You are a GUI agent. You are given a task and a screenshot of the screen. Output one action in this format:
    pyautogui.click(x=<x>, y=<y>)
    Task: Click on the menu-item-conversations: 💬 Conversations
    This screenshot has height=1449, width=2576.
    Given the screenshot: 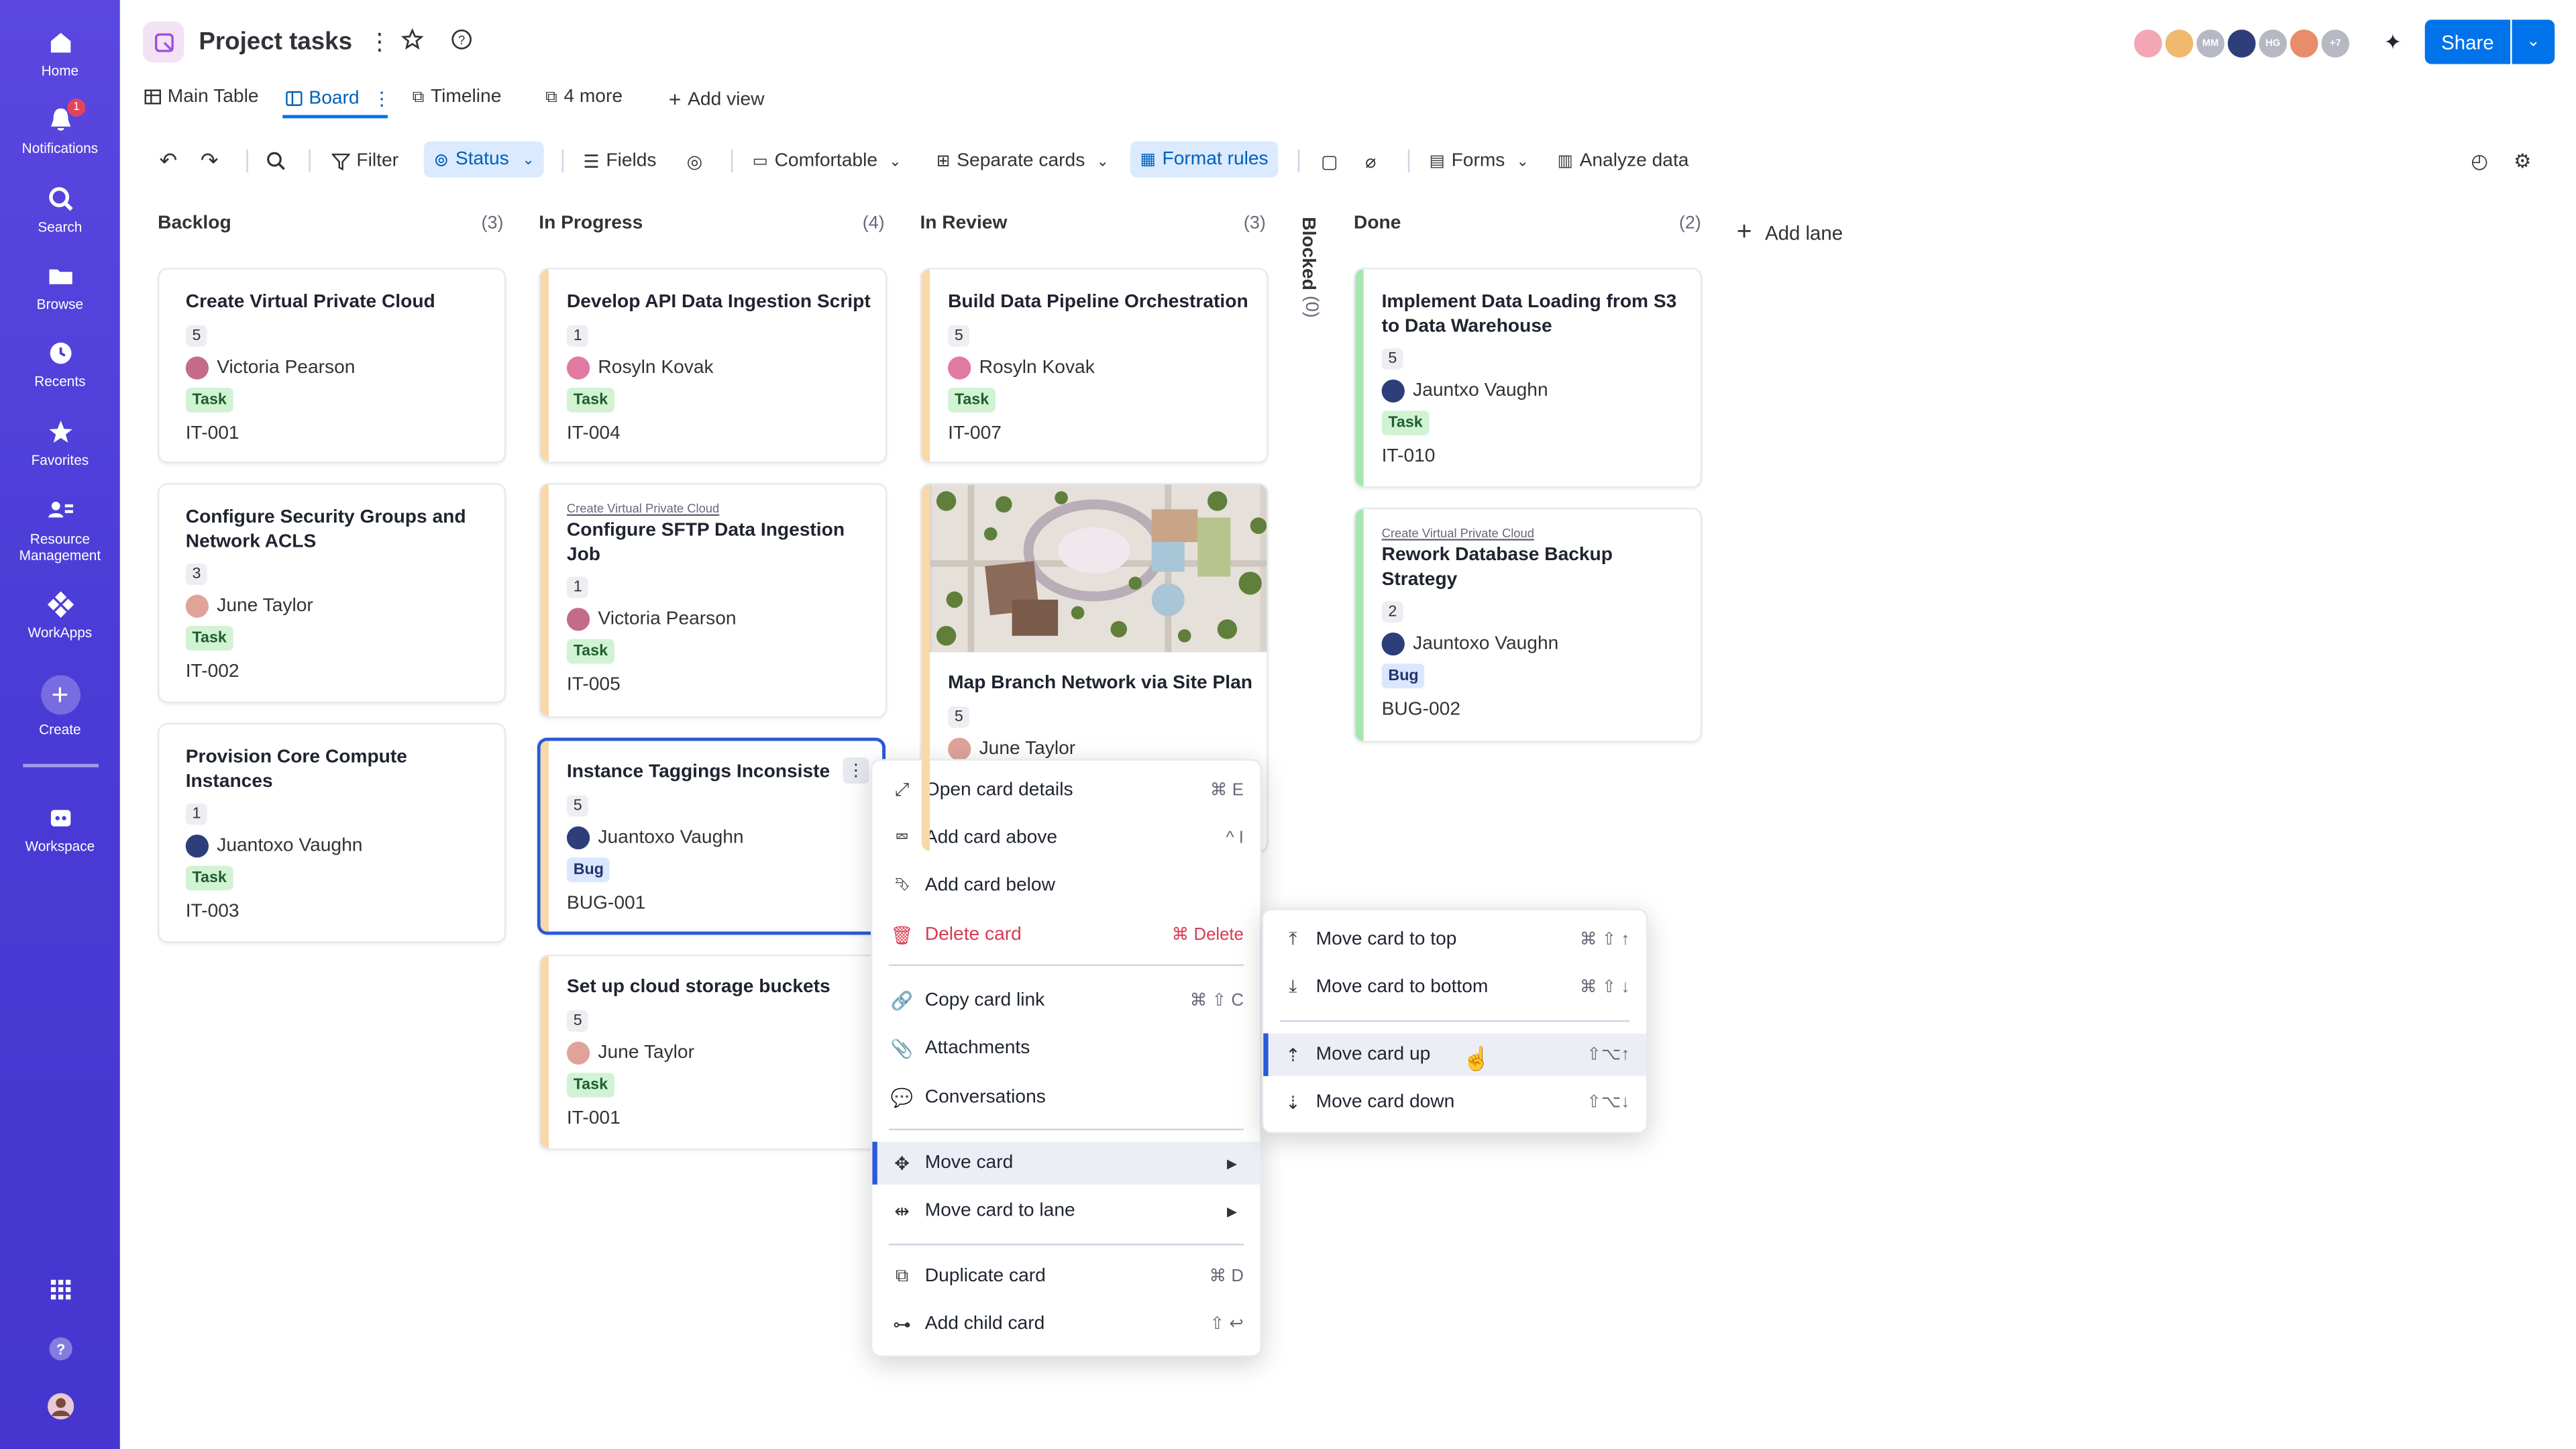 What is the action you would take?
    pyautogui.click(x=1066, y=1097)
    